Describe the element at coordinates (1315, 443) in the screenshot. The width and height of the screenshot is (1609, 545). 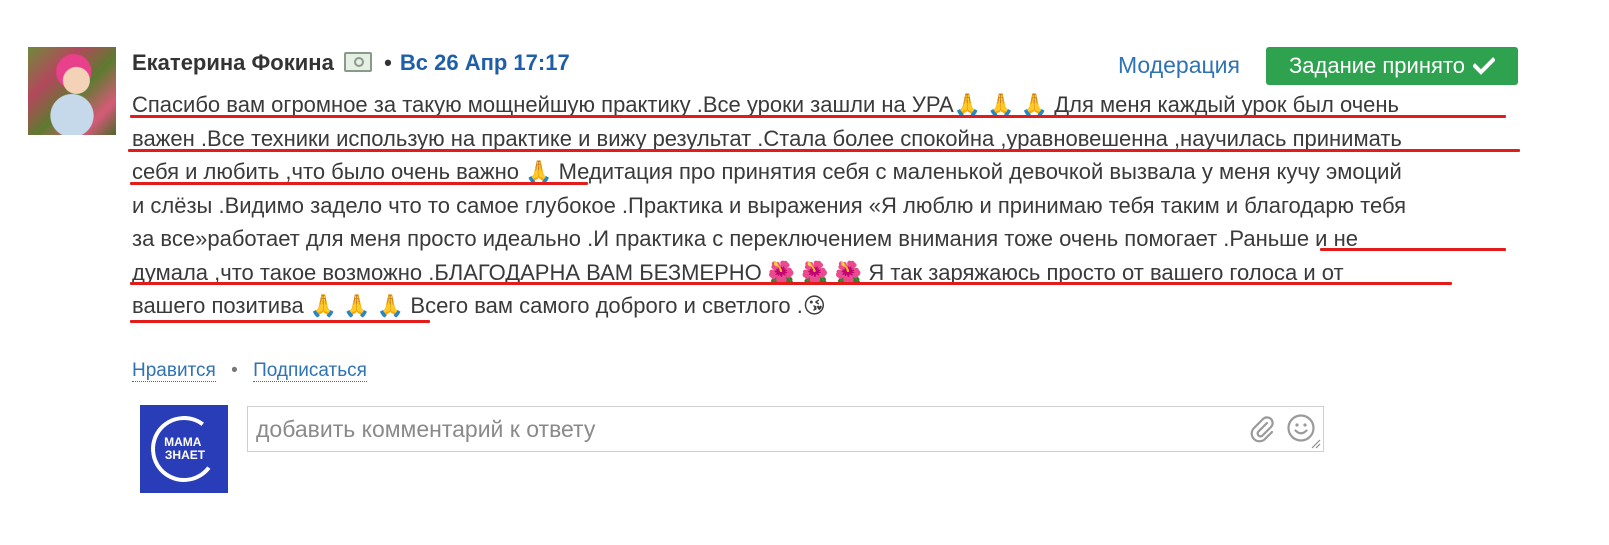
I see `resize-handle-icon` at that location.